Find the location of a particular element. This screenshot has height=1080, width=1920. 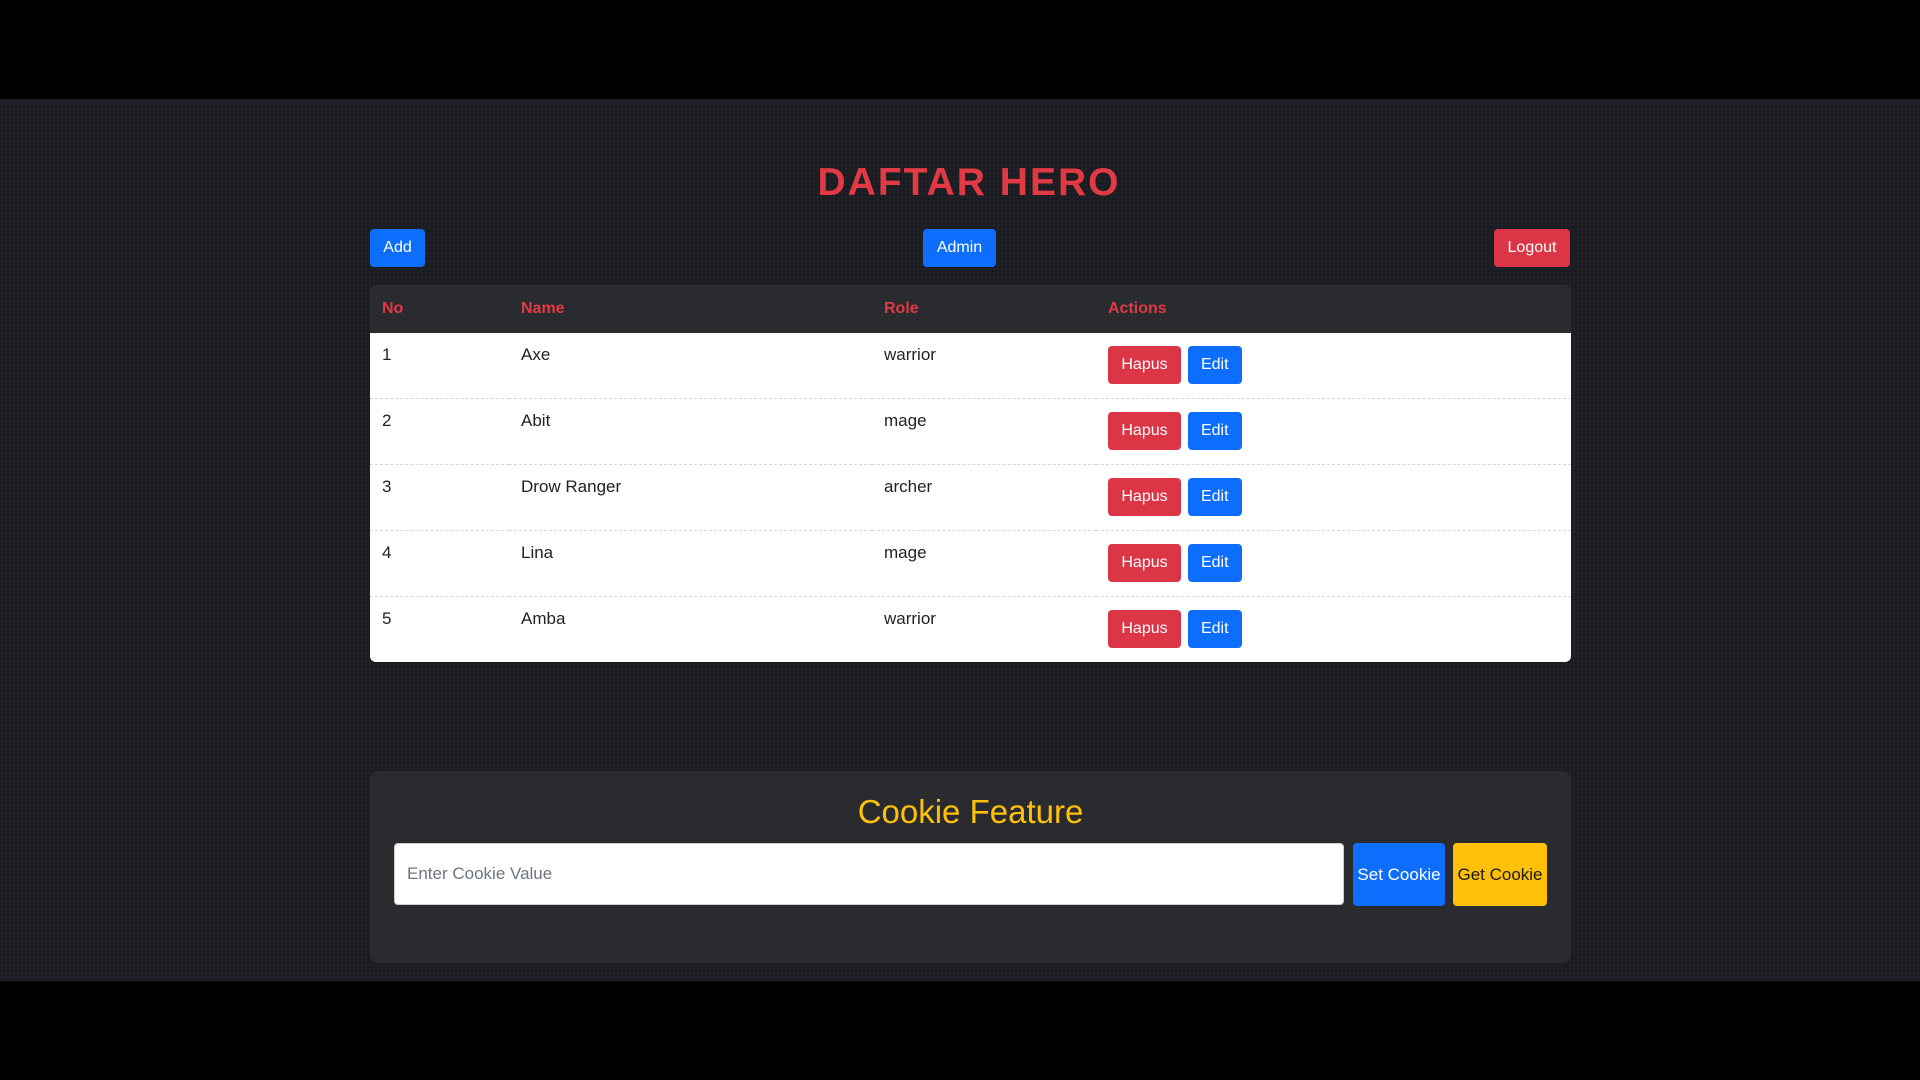

cell-name: Drow Ranger is located at coordinates (690, 497).